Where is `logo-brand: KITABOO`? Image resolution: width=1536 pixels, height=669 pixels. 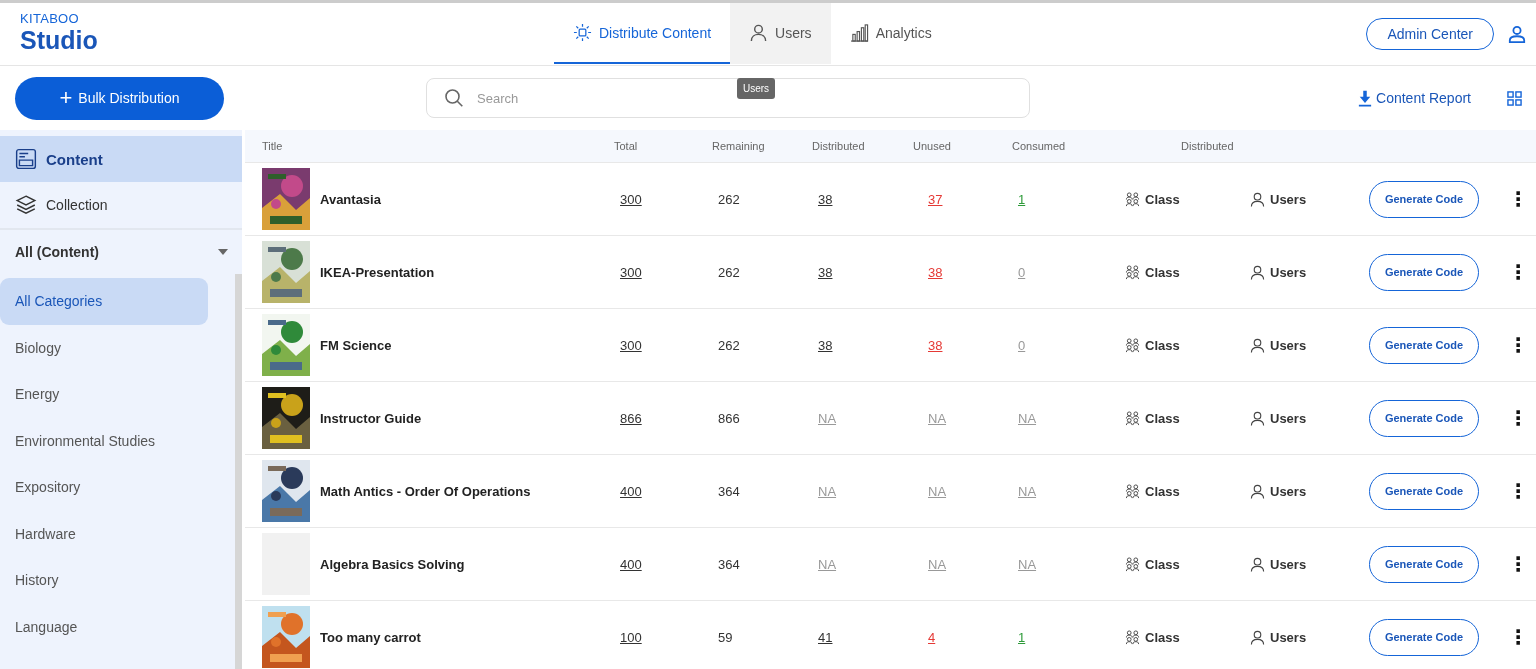
logo-brand: KITABOO is located at coordinates (50, 19).